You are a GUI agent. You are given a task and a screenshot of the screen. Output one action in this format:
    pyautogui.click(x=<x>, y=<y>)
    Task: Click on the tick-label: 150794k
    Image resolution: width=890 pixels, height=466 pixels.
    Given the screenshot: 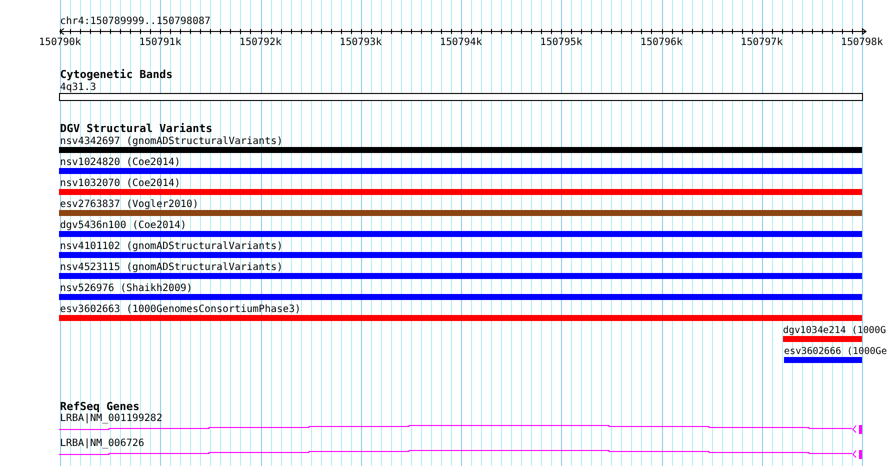 What is the action you would take?
    pyautogui.click(x=461, y=42)
    